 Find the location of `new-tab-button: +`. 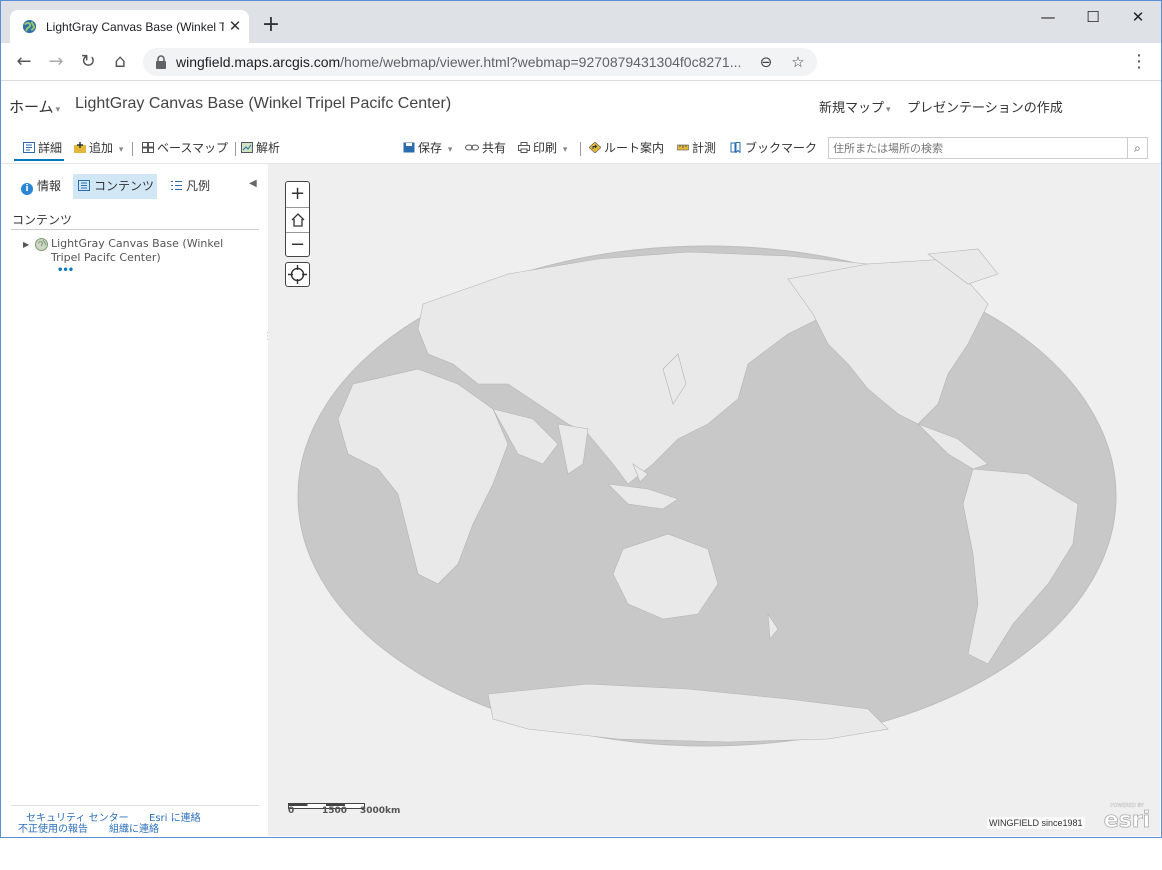

new-tab-button: + is located at coordinates (271, 25).